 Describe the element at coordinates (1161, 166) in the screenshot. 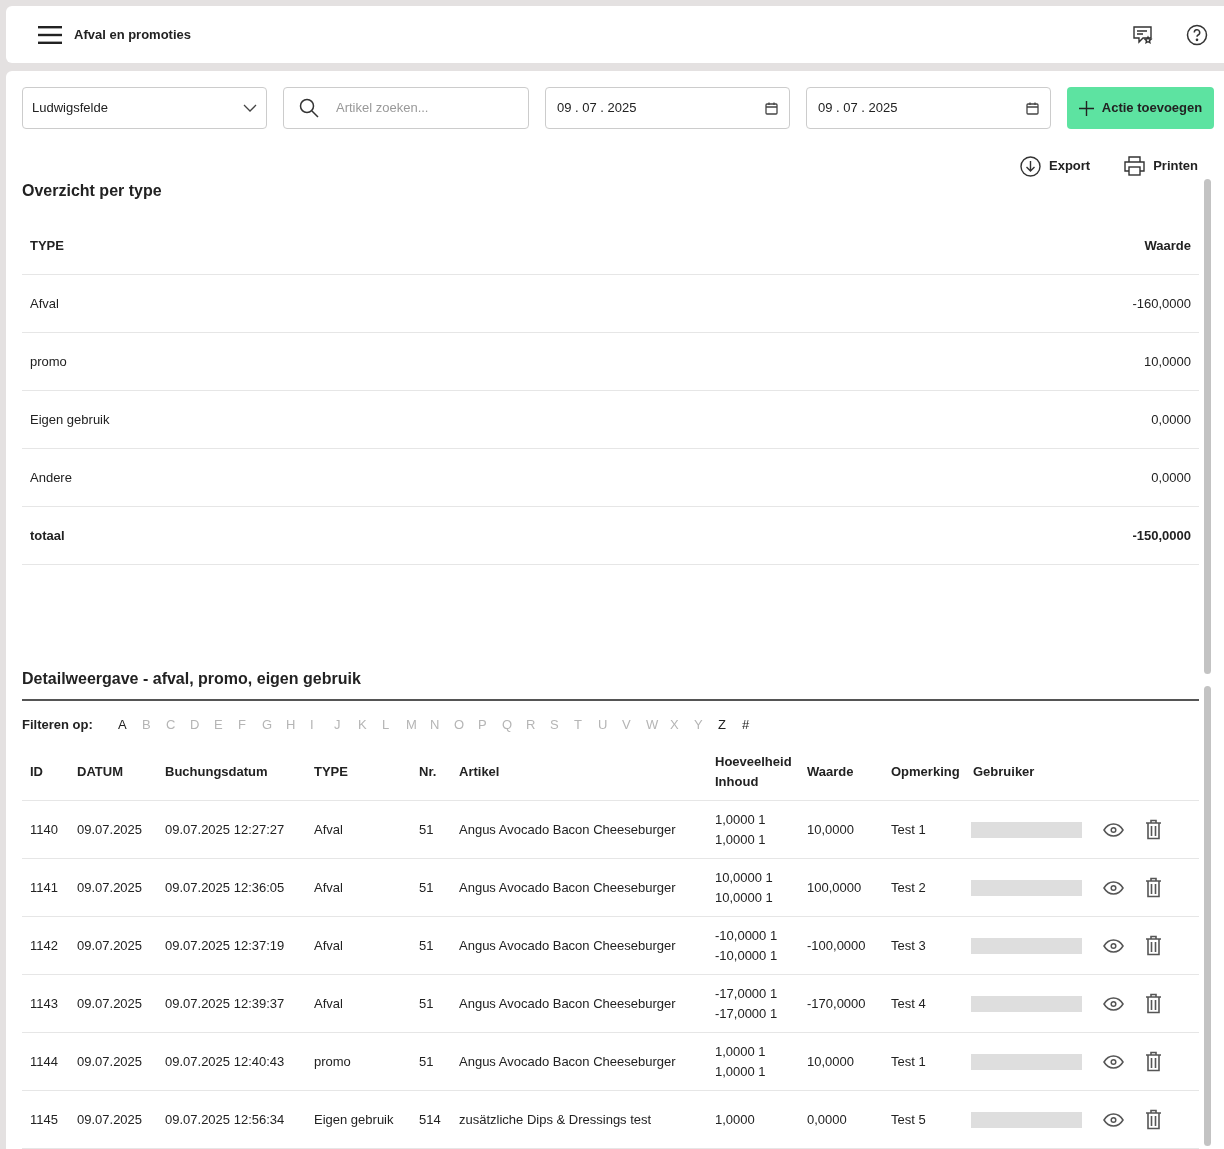

I see `print-button: Printen` at that location.